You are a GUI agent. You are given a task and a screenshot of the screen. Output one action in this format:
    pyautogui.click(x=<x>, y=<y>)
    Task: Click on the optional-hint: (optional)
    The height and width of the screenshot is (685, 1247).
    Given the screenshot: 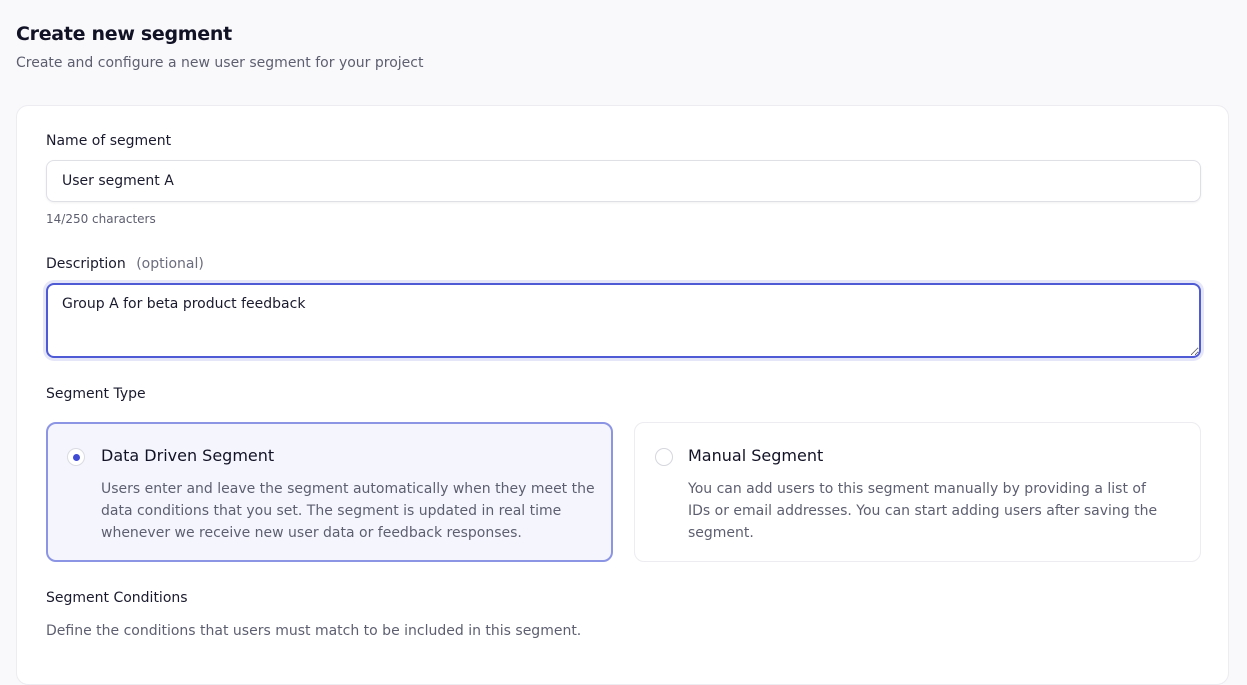 What is the action you would take?
    pyautogui.click(x=170, y=264)
    